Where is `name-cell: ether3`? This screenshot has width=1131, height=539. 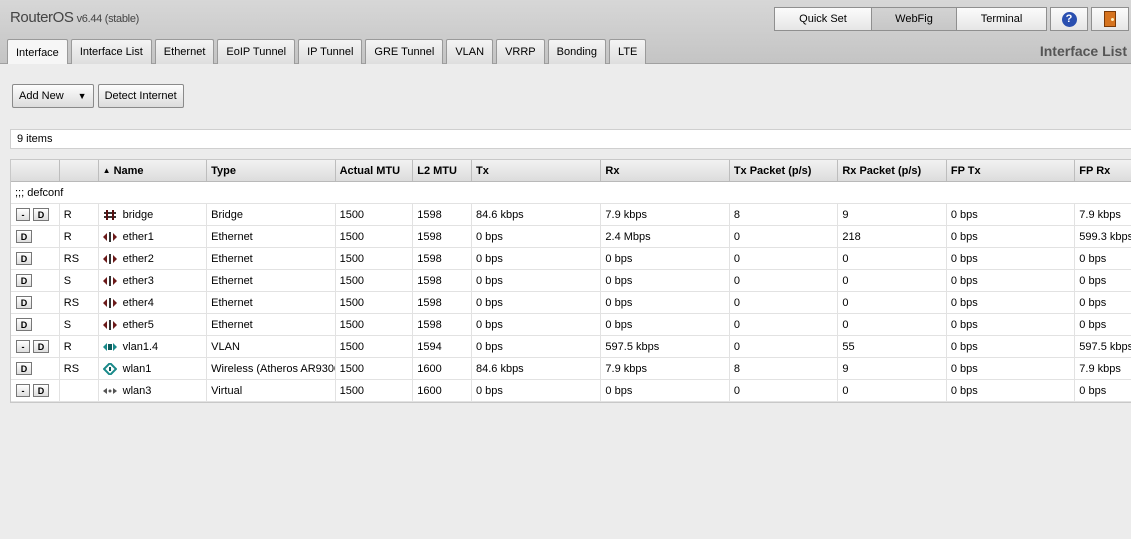
name-cell: ether3 is located at coordinates (153, 280).